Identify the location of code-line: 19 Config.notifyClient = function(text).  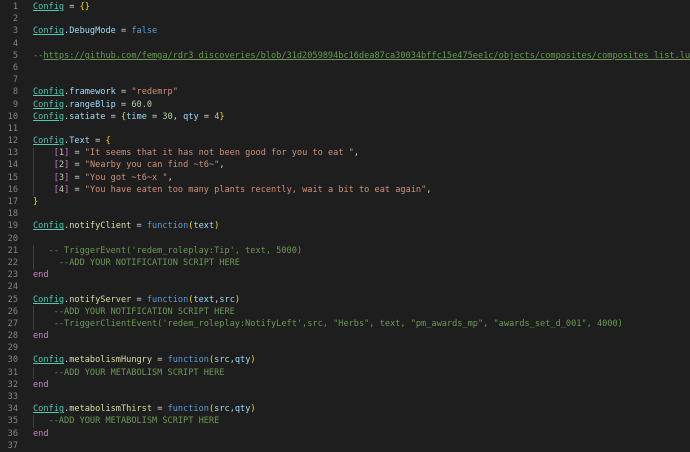
(345, 226).